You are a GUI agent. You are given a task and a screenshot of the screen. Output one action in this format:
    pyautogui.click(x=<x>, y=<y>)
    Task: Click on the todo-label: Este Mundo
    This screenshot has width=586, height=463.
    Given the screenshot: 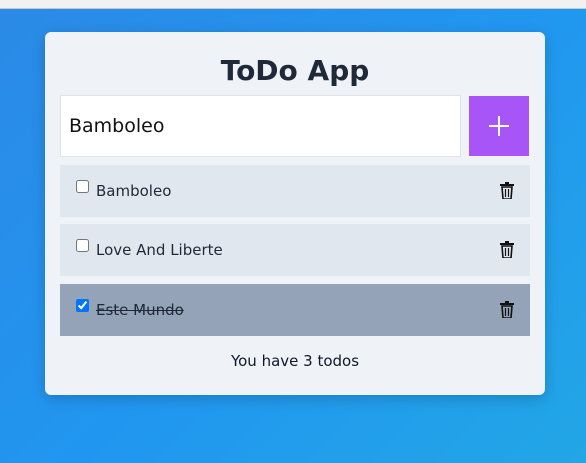 What is the action you would take?
    pyautogui.click(x=140, y=310)
    